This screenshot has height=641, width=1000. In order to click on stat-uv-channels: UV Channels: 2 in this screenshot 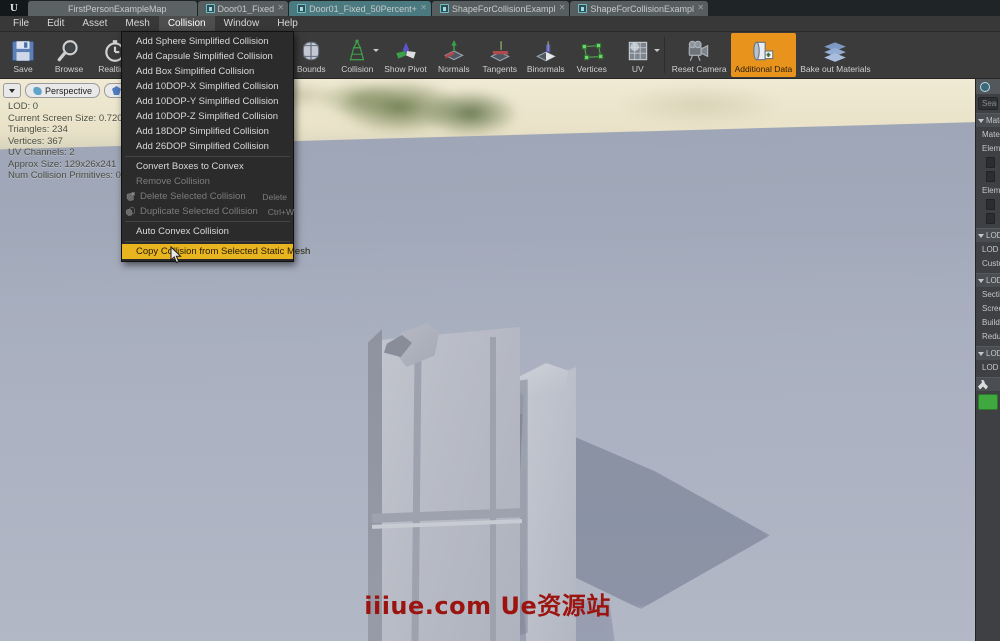, I will do `click(41, 152)`.